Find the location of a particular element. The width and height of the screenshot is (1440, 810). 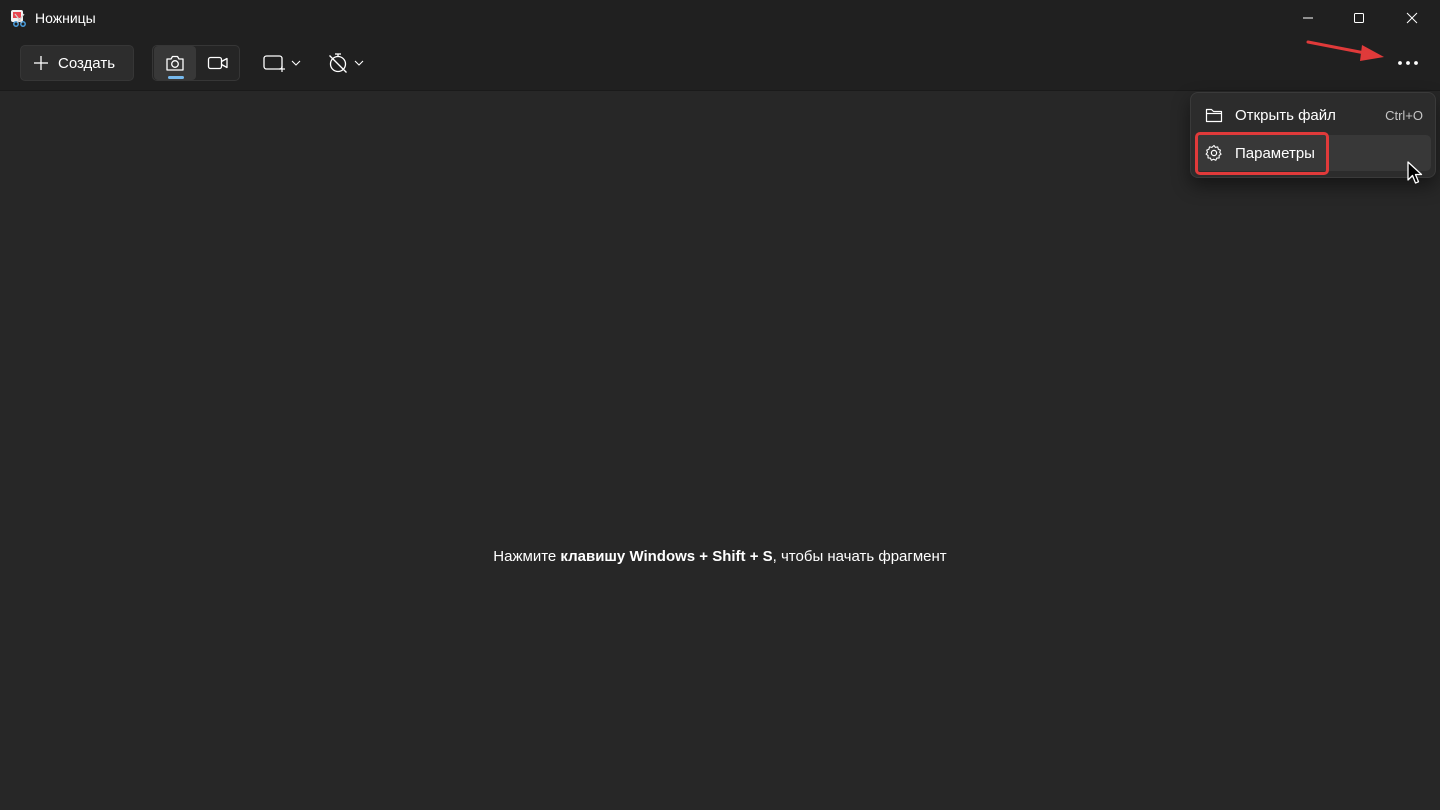

snip-shape-dropdown is located at coordinates (281, 63).